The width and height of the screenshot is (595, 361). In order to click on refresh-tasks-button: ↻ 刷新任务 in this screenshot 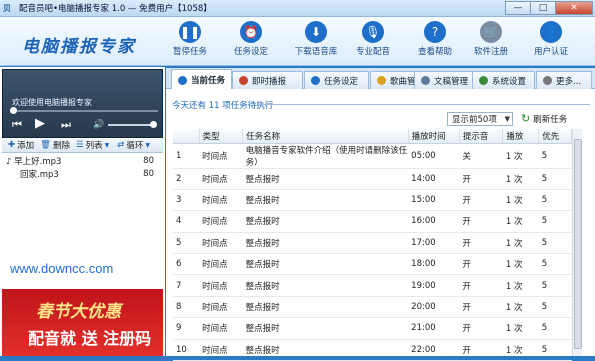, I will do `click(544, 118)`.